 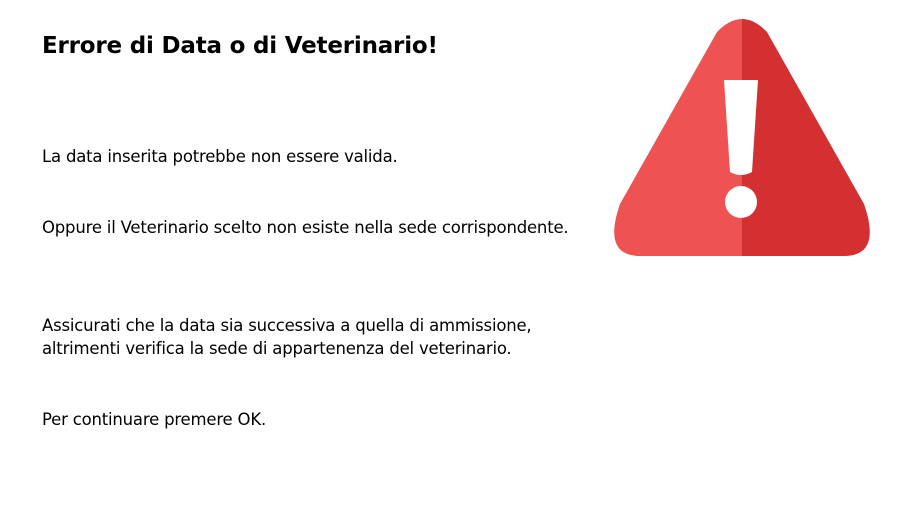 I want to click on warning-triangle-icon, so click(x=742, y=136).